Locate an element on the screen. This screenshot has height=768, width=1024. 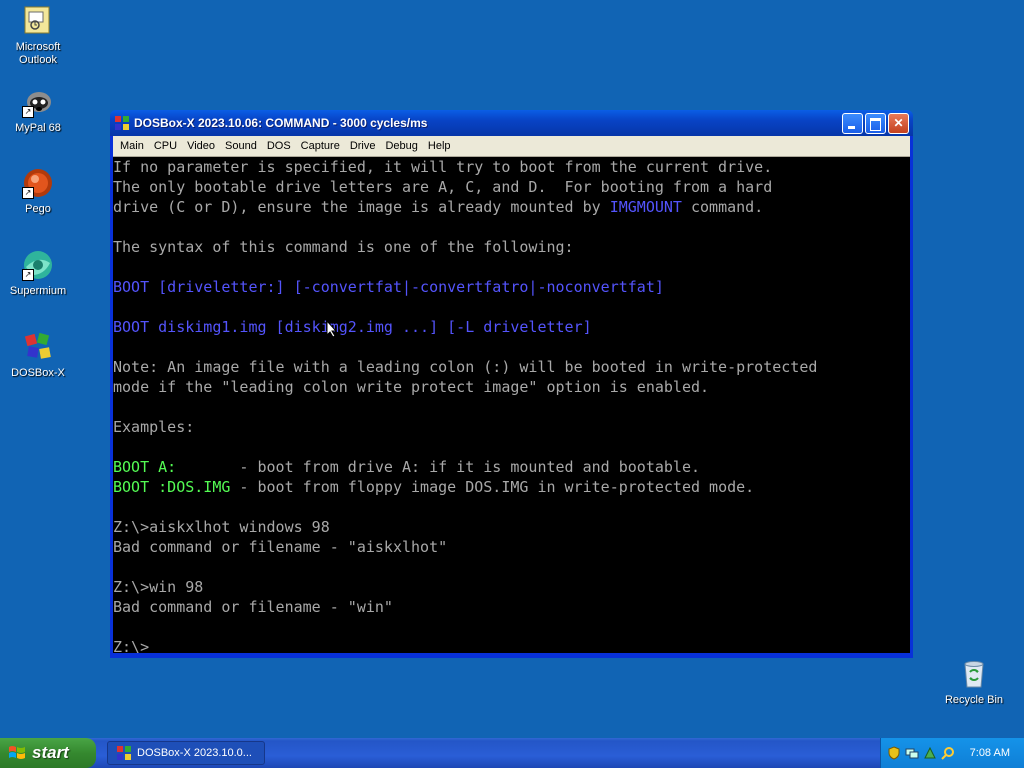
pego-icon: ↗ is located at coordinates (38, 183).